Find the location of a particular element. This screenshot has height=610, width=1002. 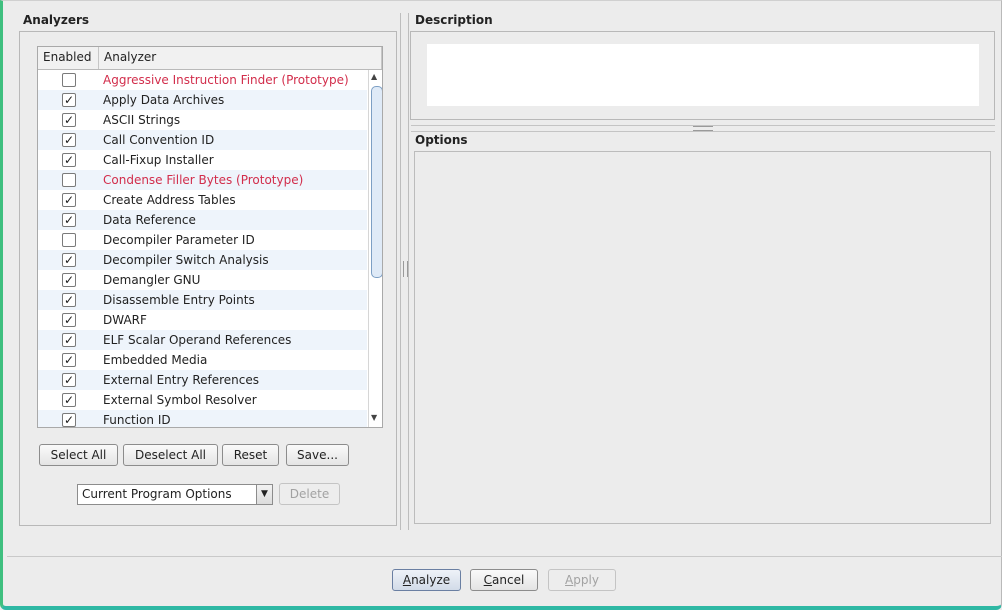

program-options-combo: Current Program Options ▼ is located at coordinates (175, 494).